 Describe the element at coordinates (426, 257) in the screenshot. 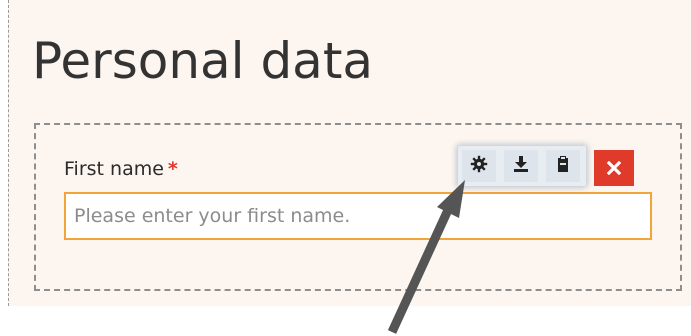

I see `pointer-arrow` at that location.